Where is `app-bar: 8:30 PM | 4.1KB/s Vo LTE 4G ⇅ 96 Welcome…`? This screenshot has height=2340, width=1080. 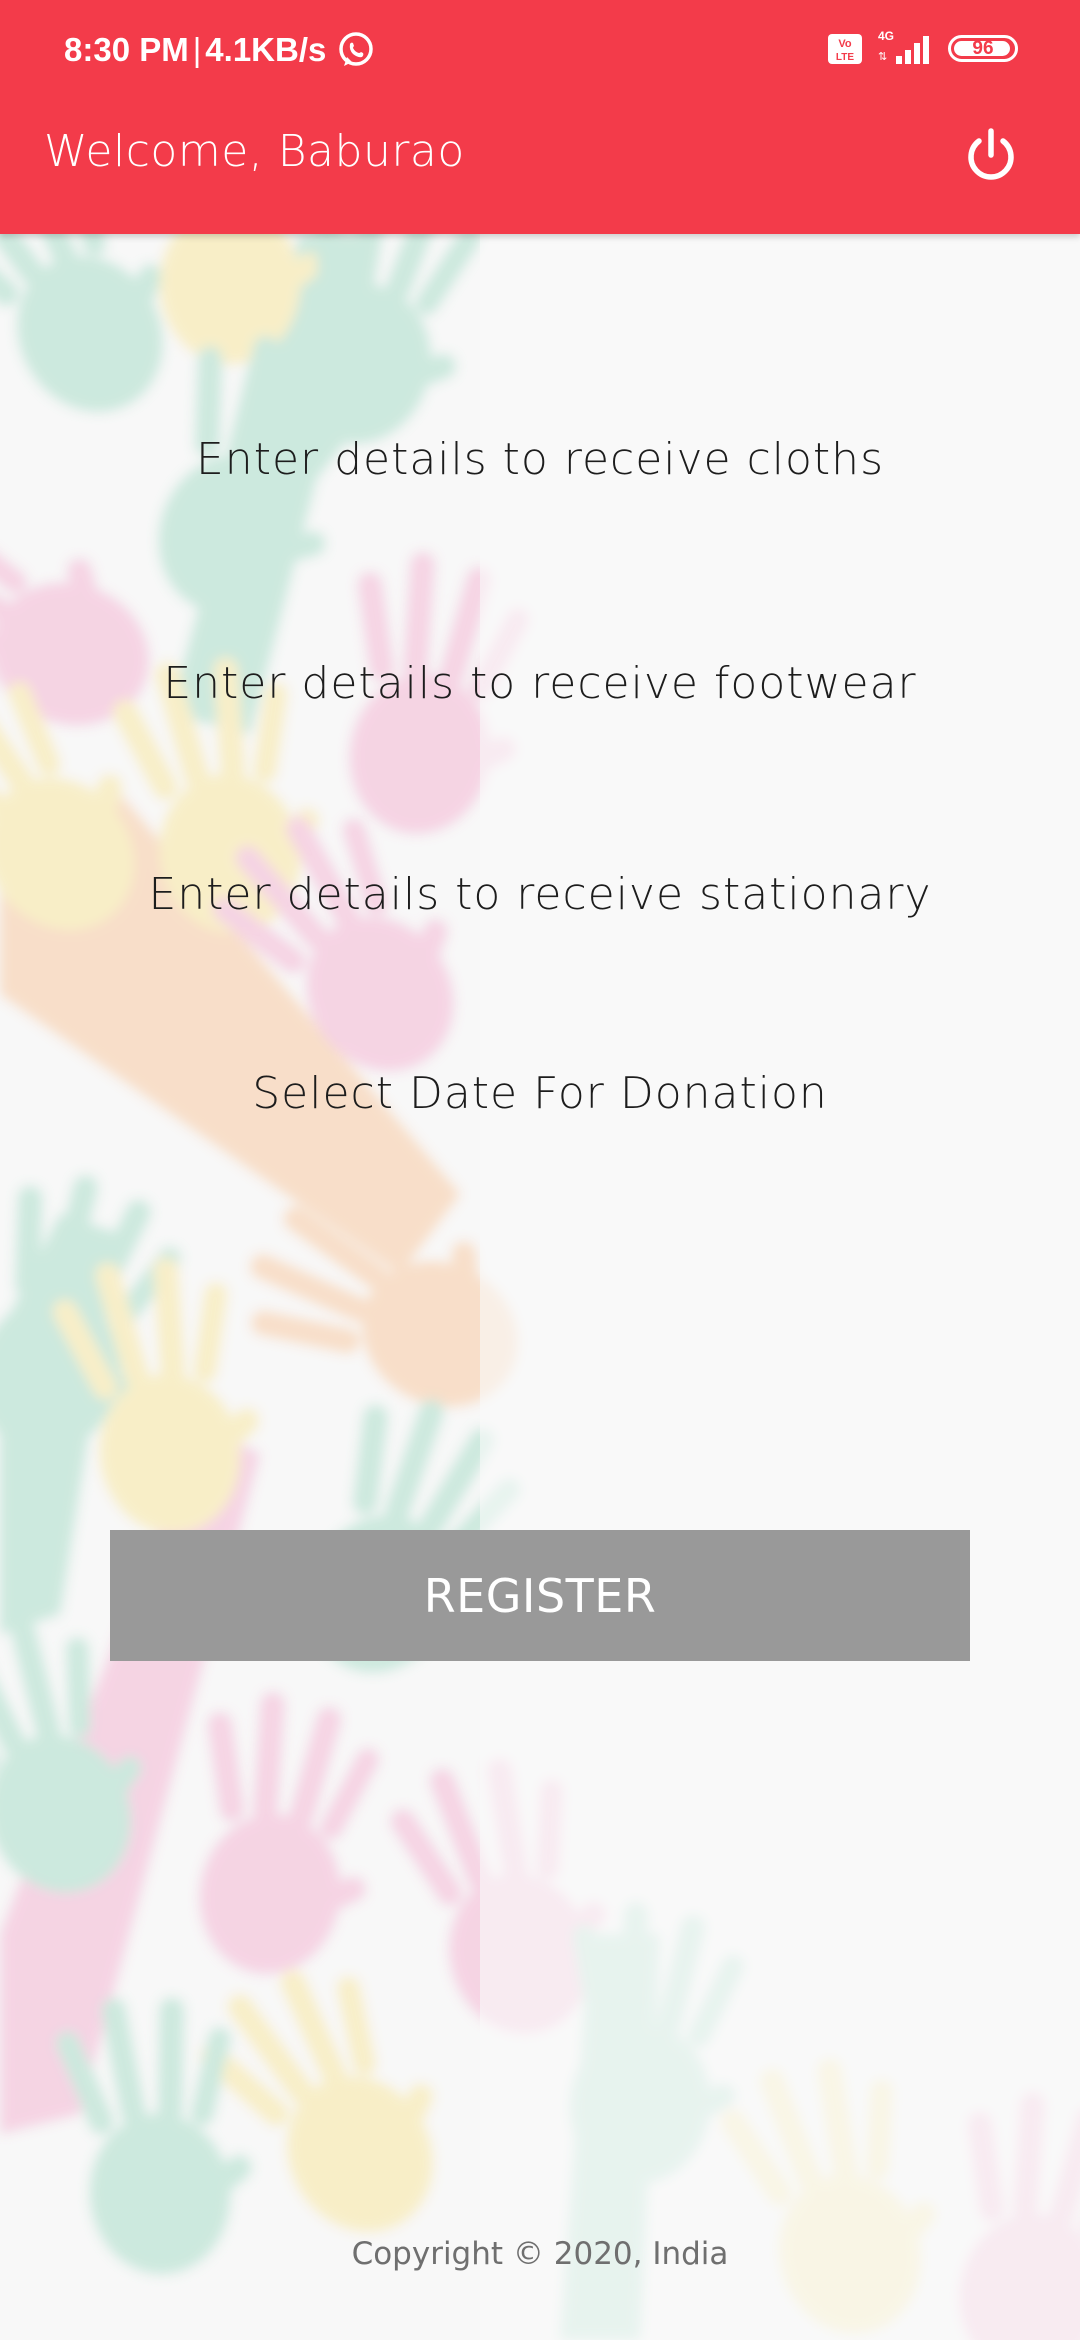 app-bar: 8:30 PM | 4.1KB/s Vo LTE 4G ⇅ 96 Welcome… is located at coordinates (540, 117).